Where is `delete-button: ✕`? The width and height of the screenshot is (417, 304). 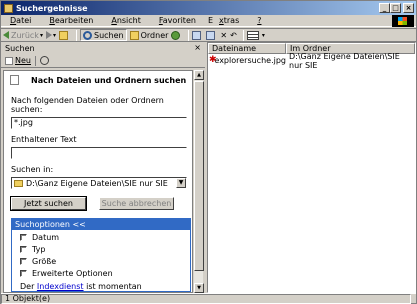 delete-button: ✕ is located at coordinates (223, 35).